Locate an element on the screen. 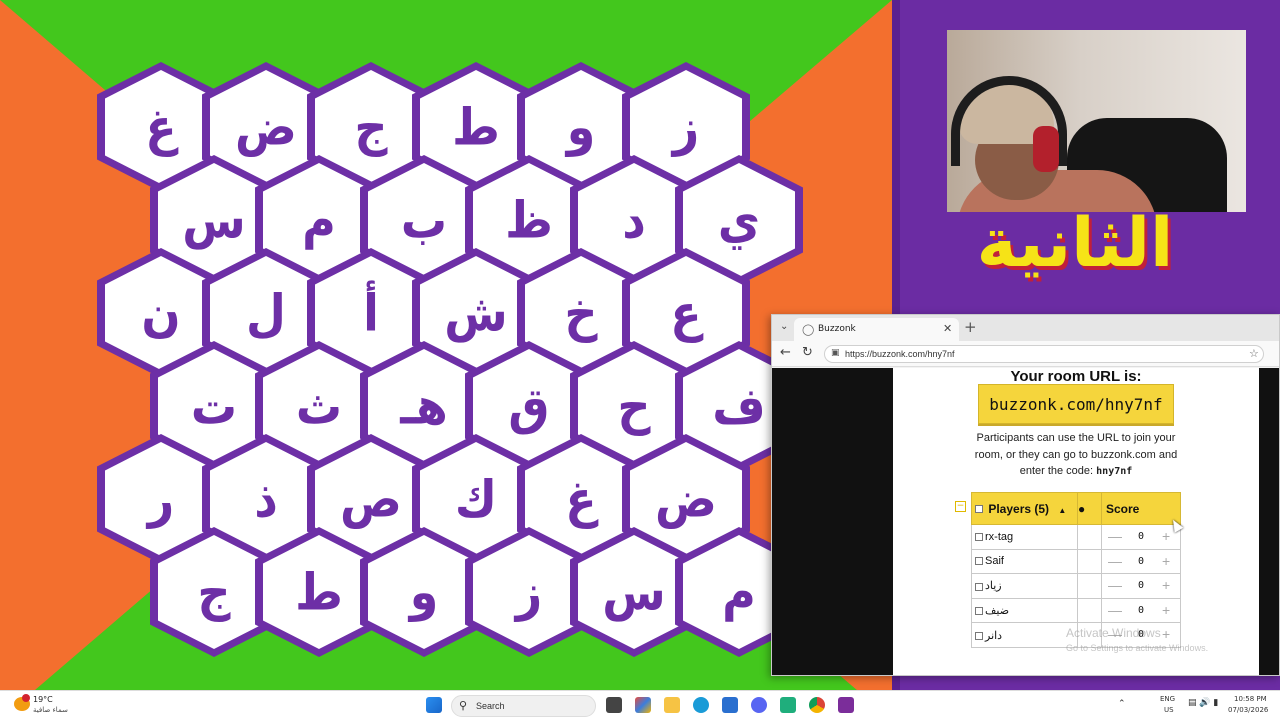  hex-tile-face: و is located at coordinates (424, 592).